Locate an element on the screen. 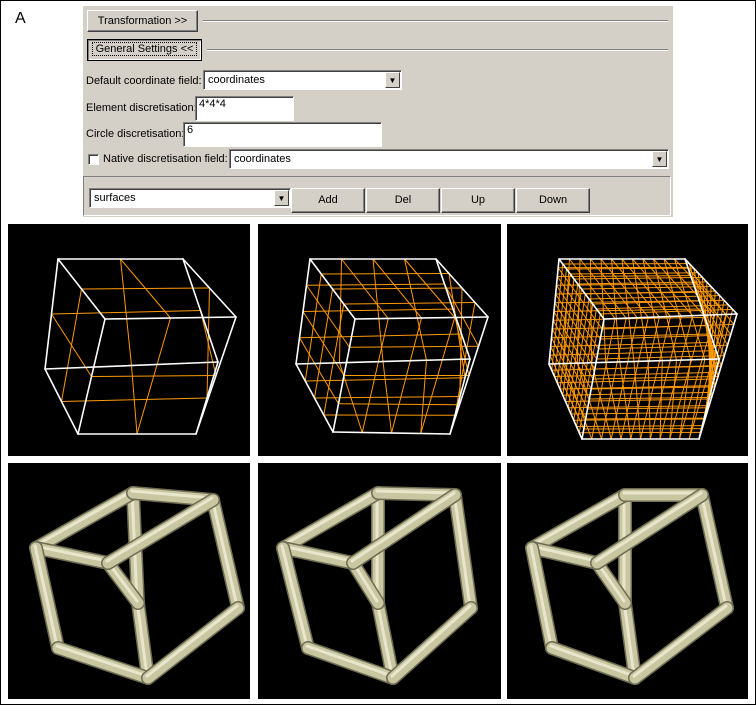 Image resolution: width=756 pixels, height=705 pixels. general-settings-label: General Settings << is located at coordinates (144, 49).